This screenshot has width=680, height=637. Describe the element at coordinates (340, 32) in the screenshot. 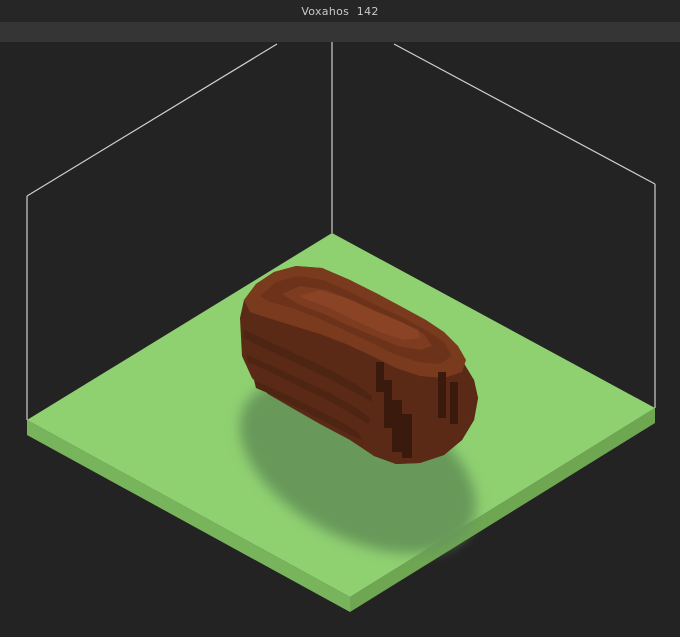

I see `toolbar-strip` at that location.